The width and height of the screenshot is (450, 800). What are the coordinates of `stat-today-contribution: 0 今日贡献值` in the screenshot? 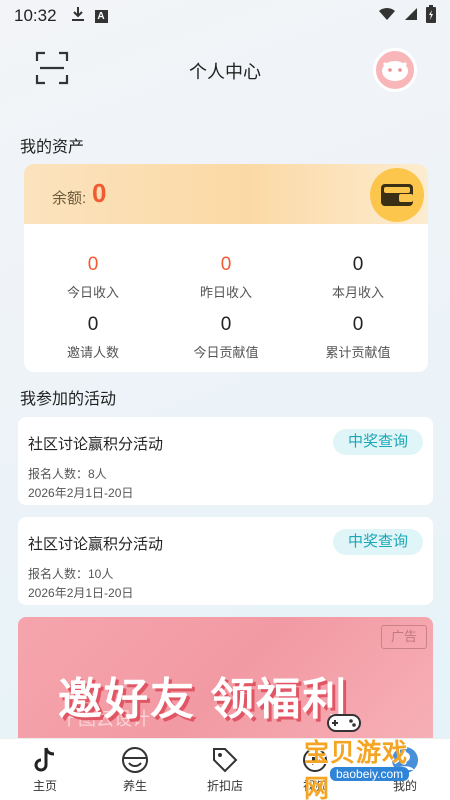 It's located at (226, 337).